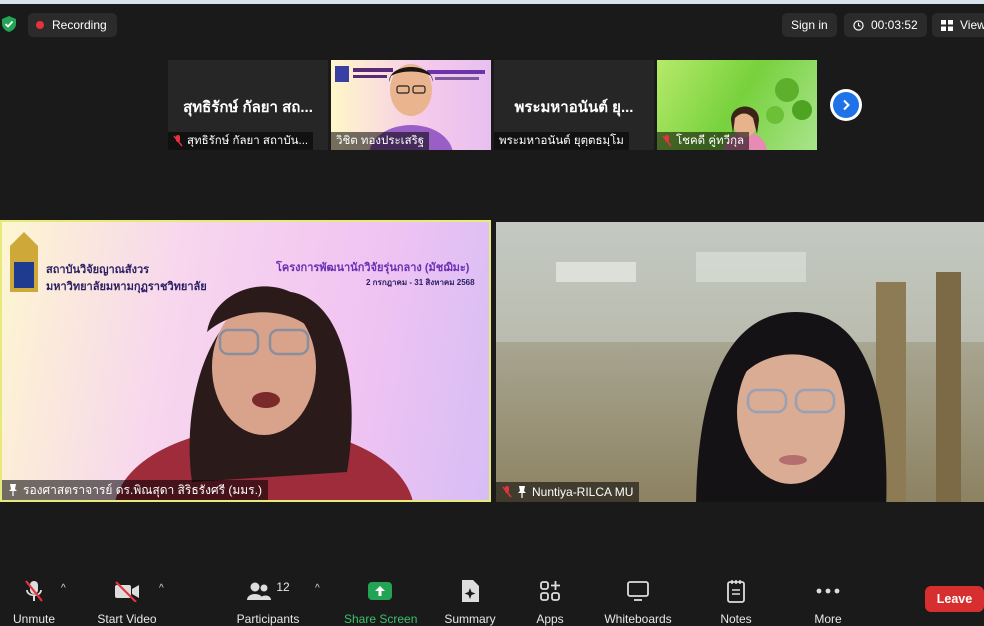 This screenshot has width=984, height=626. What do you see at coordinates (381, 619) in the screenshot?
I see `share-screen-label: Share Screen` at bounding box center [381, 619].